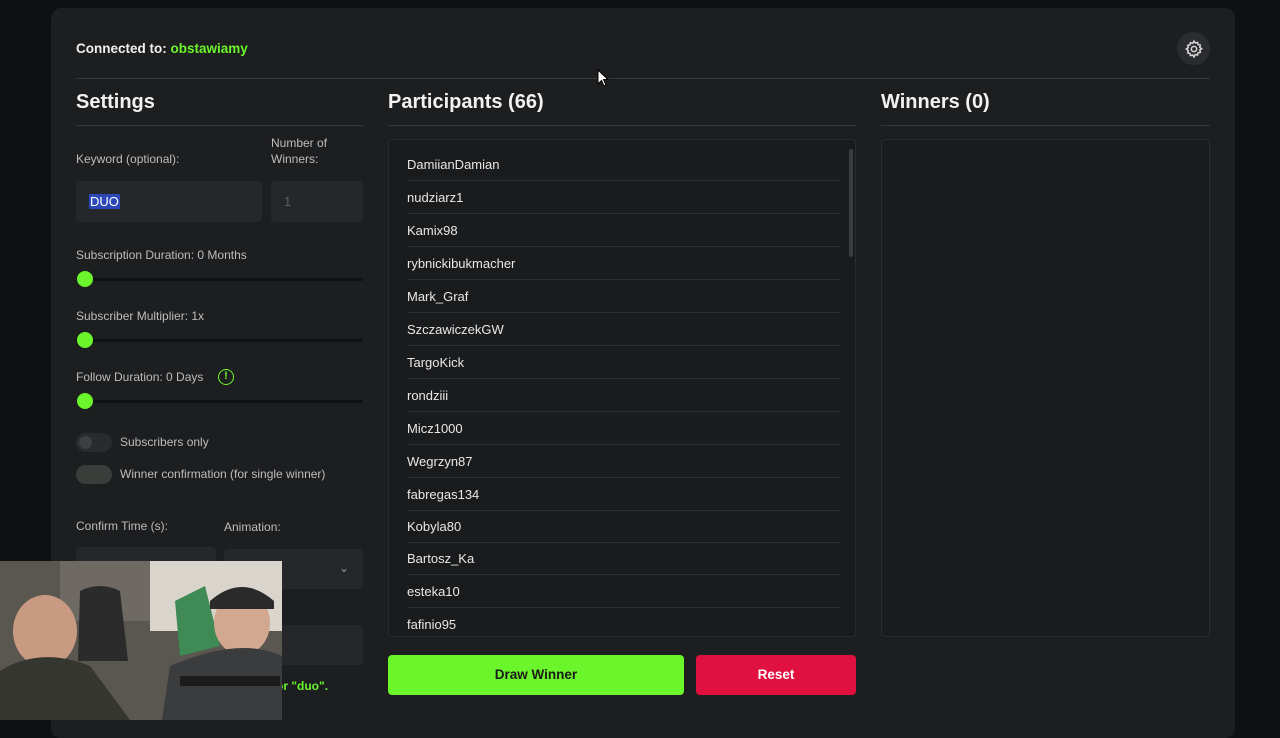 The image size is (1280, 738). What do you see at coordinates (94, 442) in the screenshot?
I see `subscribers-only-toggle` at bounding box center [94, 442].